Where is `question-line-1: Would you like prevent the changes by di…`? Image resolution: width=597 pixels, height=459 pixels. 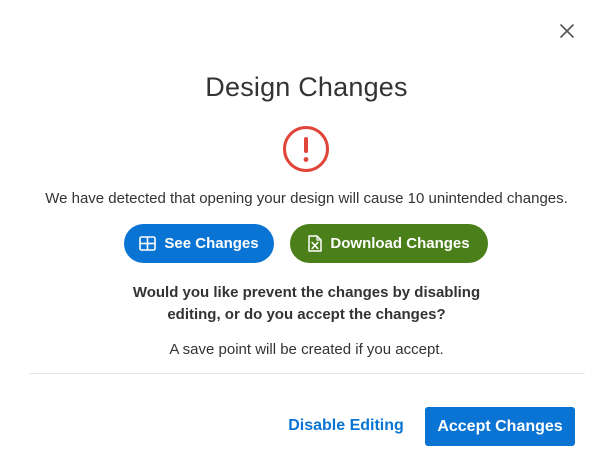 question-line-1: Would you like prevent the changes by di… is located at coordinates (306, 292).